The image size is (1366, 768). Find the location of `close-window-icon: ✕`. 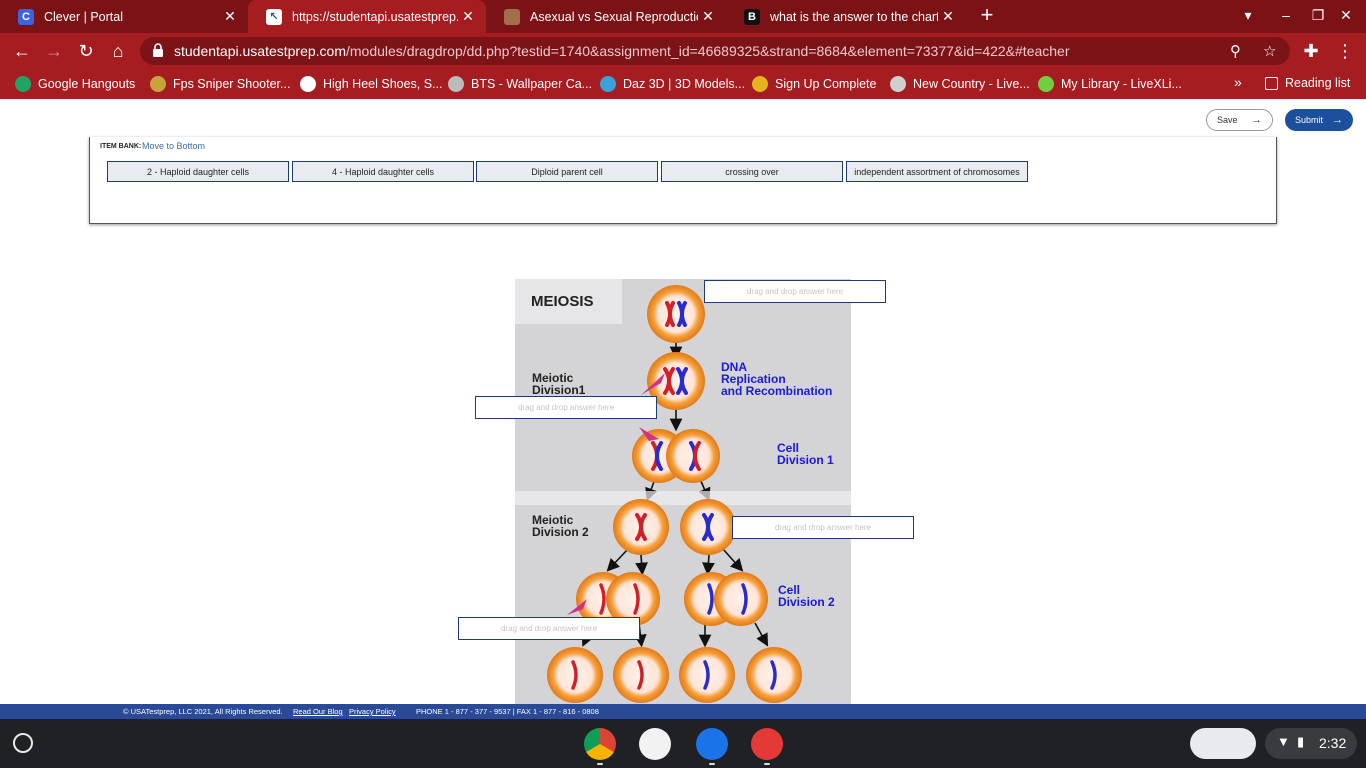

close-window-icon: ✕ is located at coordinates (1346, 15).